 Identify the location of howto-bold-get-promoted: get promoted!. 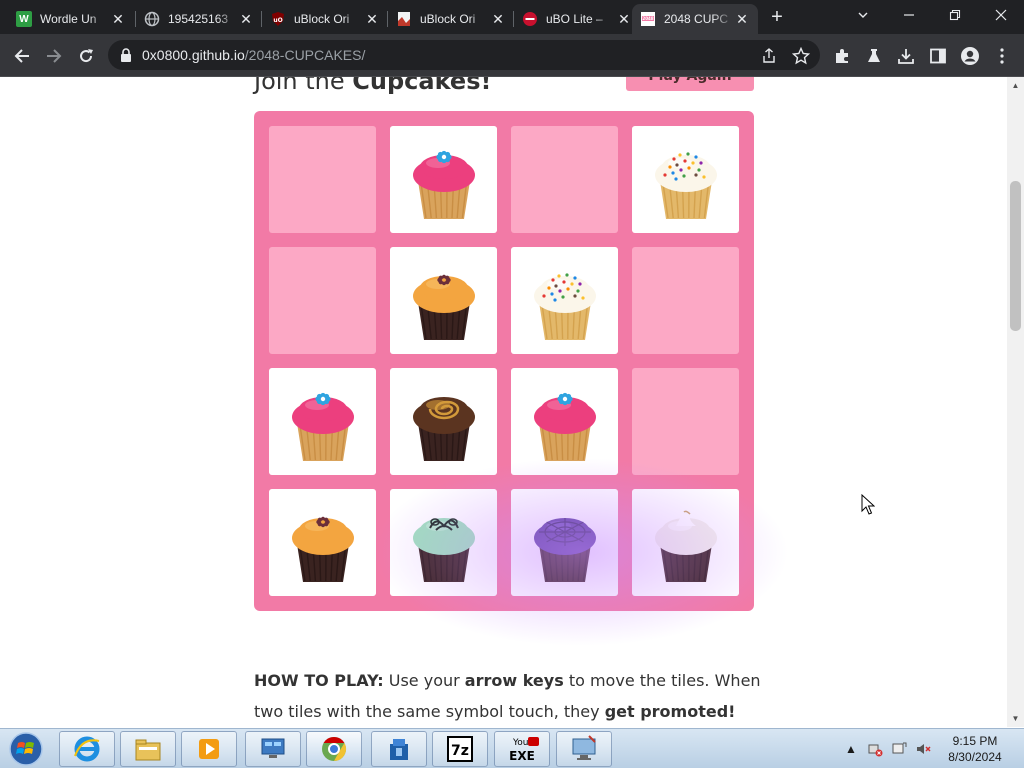
(670, 711).